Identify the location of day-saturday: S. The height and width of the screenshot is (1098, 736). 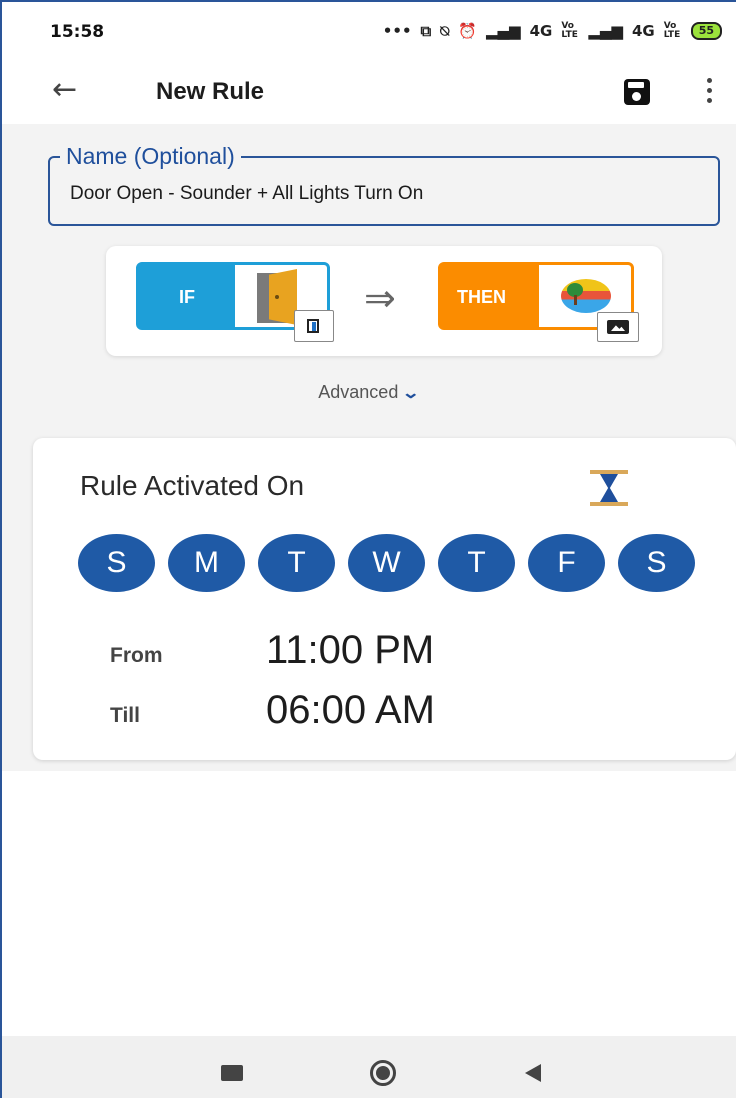
(656, 563).